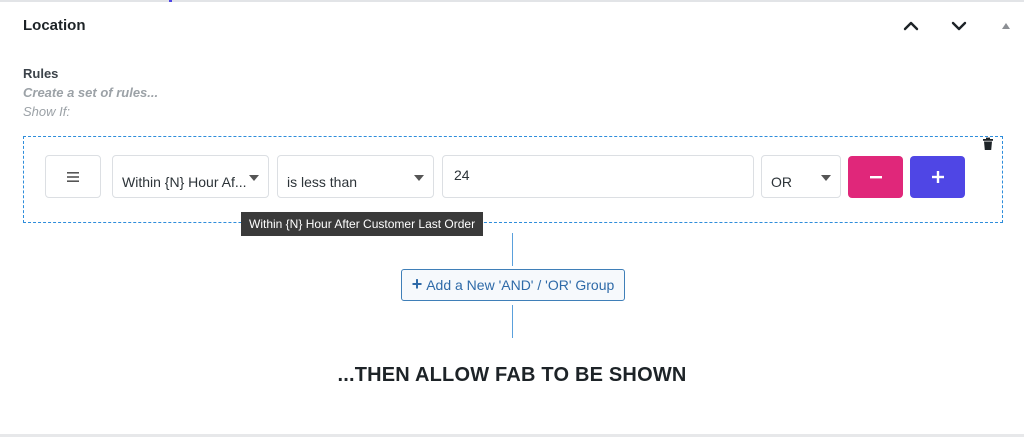  I want to click on triangle-up-icon, so click(1006, 26).